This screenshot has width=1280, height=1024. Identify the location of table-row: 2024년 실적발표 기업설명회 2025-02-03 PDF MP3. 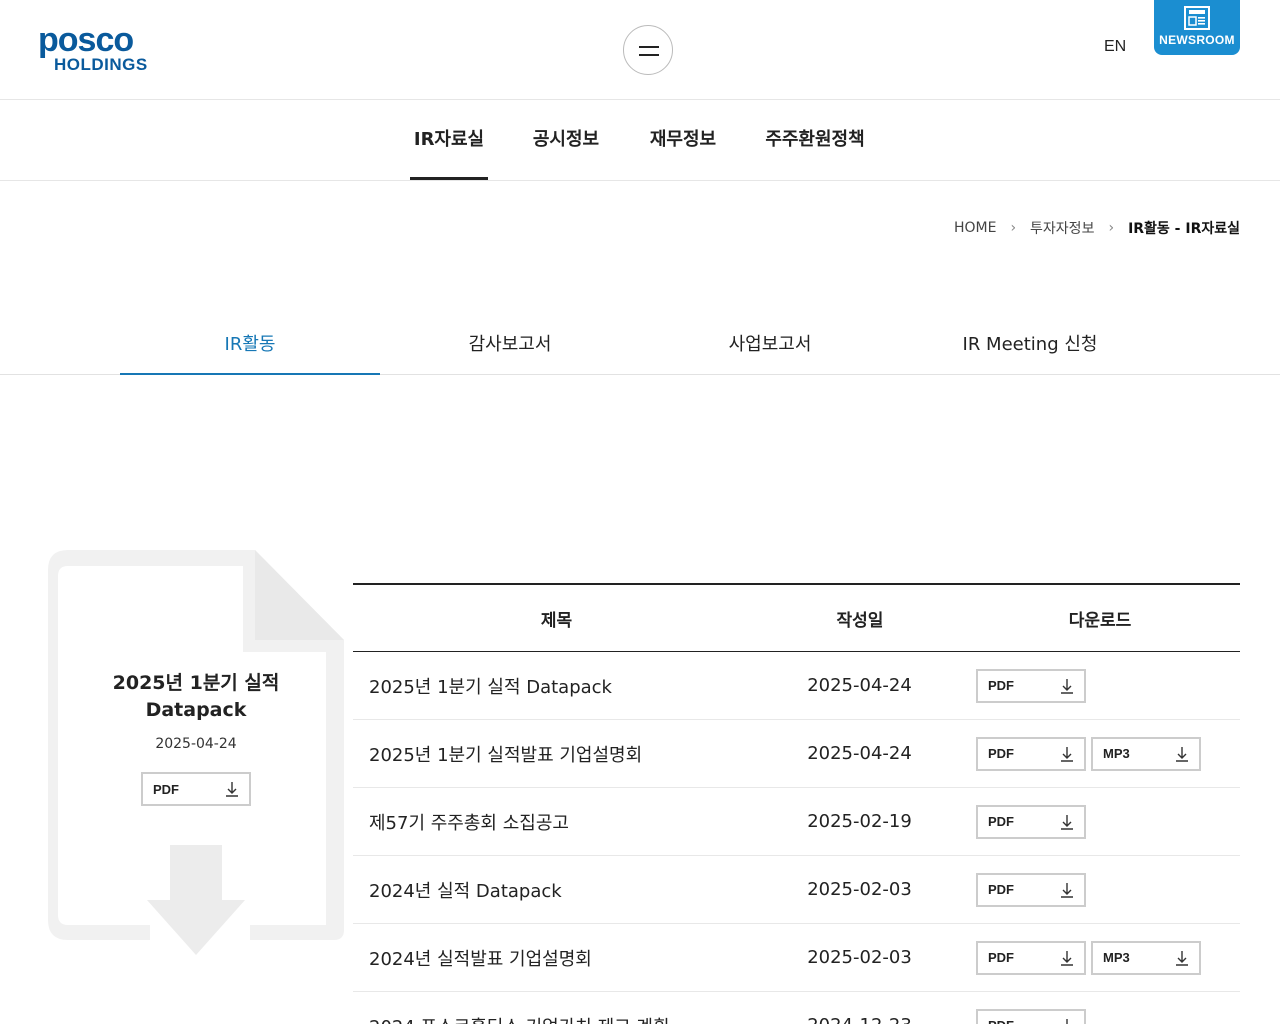
(796, 958).